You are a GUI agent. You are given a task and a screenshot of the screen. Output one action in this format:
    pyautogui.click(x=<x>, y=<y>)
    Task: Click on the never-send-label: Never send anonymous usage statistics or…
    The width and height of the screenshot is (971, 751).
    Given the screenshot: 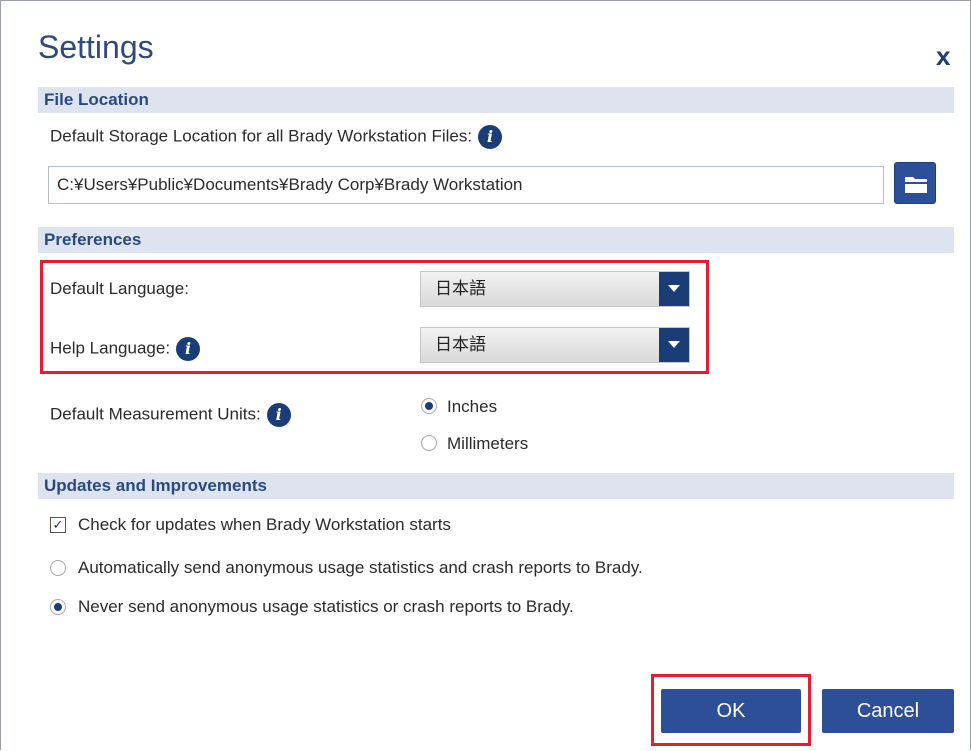 What is the action you would take?
    pyautogui.click(x=326, y=606)
    